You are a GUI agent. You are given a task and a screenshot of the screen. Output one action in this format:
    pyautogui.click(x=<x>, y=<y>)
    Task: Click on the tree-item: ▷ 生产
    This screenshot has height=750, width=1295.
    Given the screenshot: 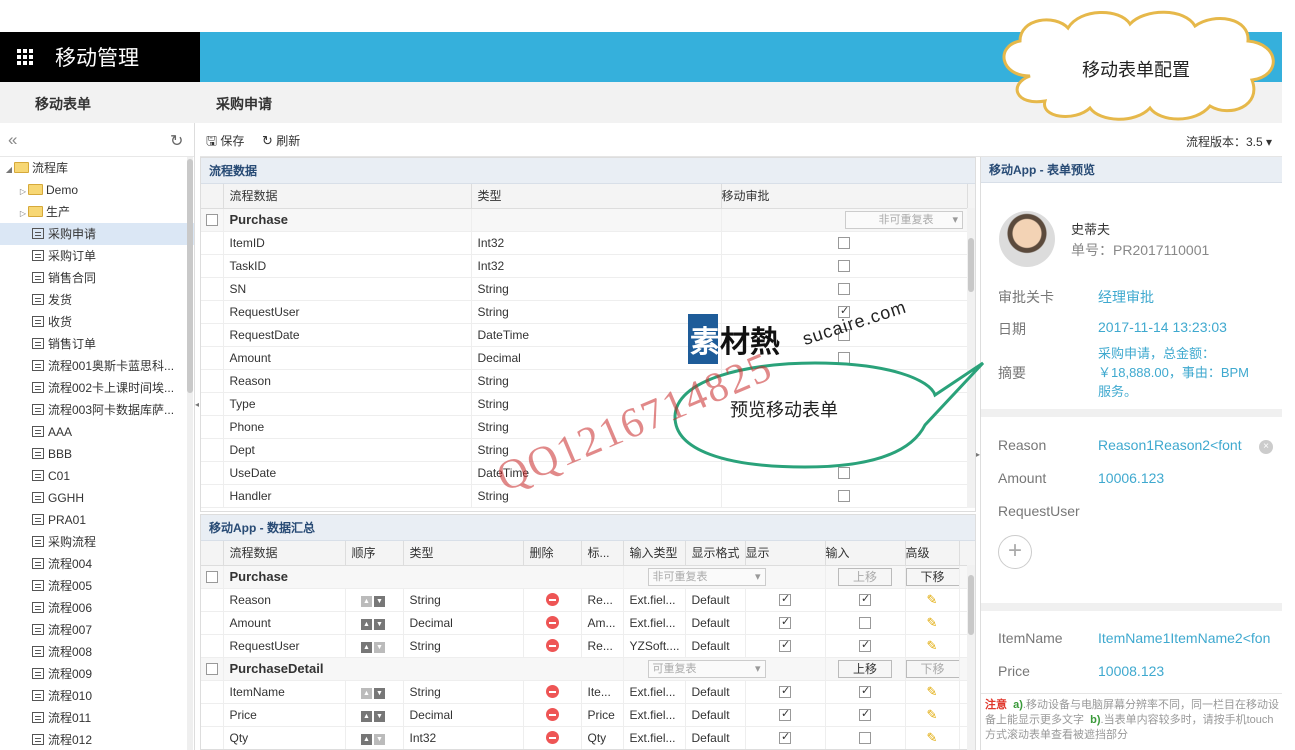 What is the action you would take?
    pyautogui.click(x=97, y=212)
    